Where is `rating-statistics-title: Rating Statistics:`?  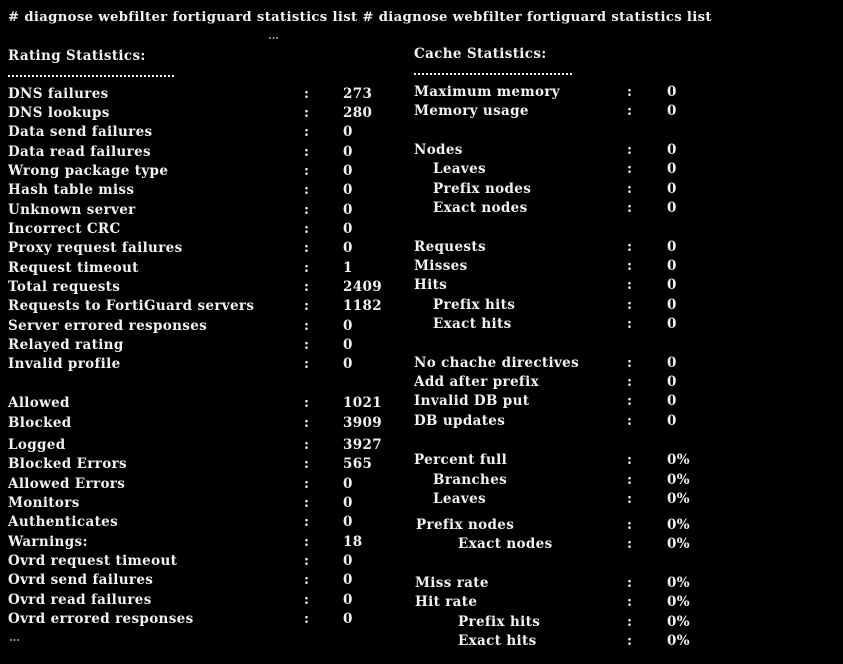 rating-statistics-title: Rating Statistics: is located at coordinates (77, 56).